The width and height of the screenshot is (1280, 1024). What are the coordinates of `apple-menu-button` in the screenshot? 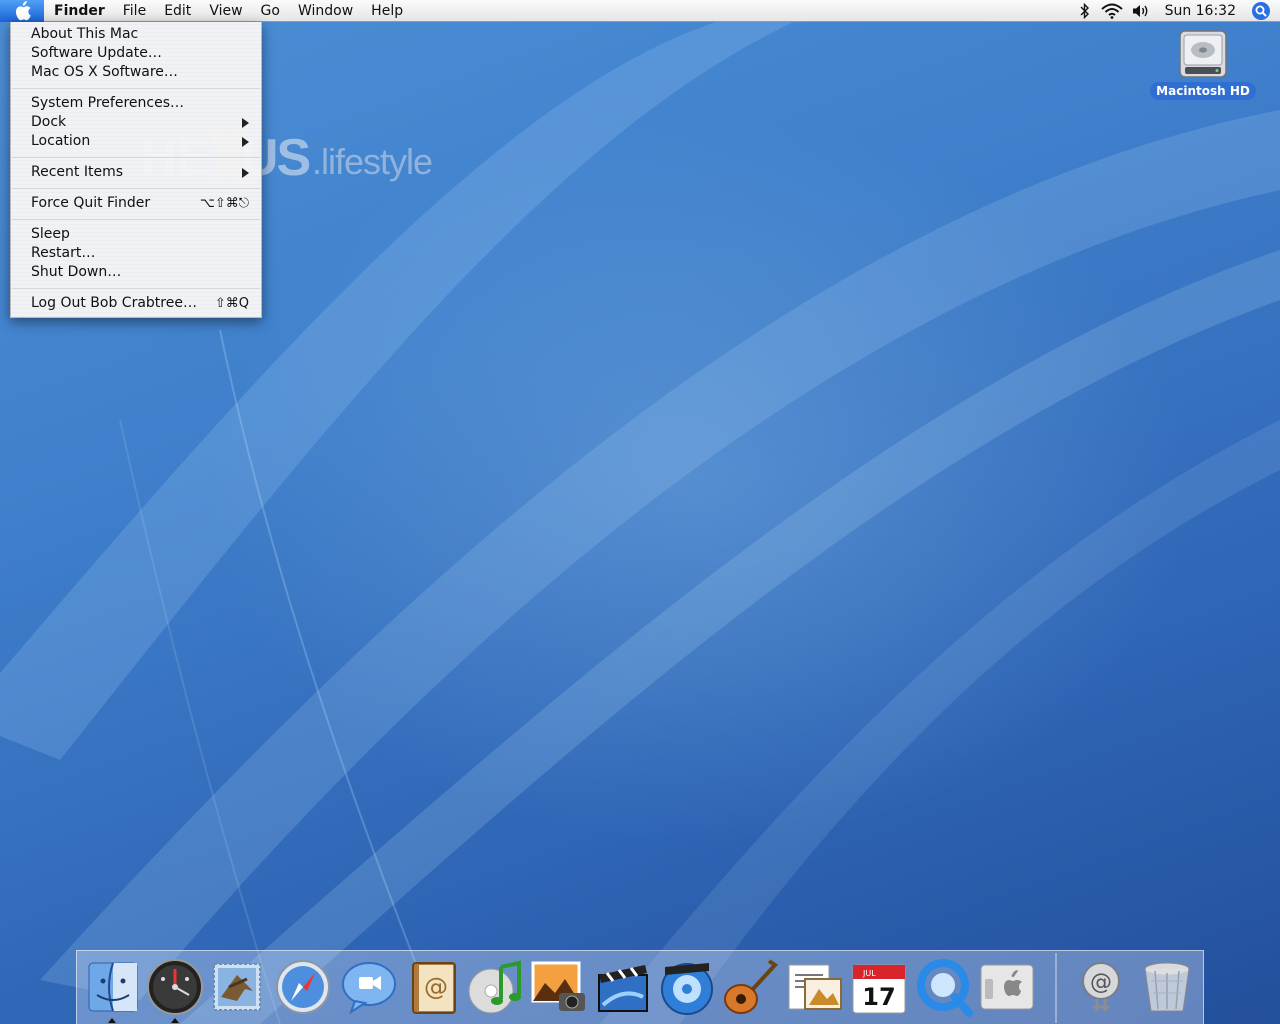 It's located at (22, 11).